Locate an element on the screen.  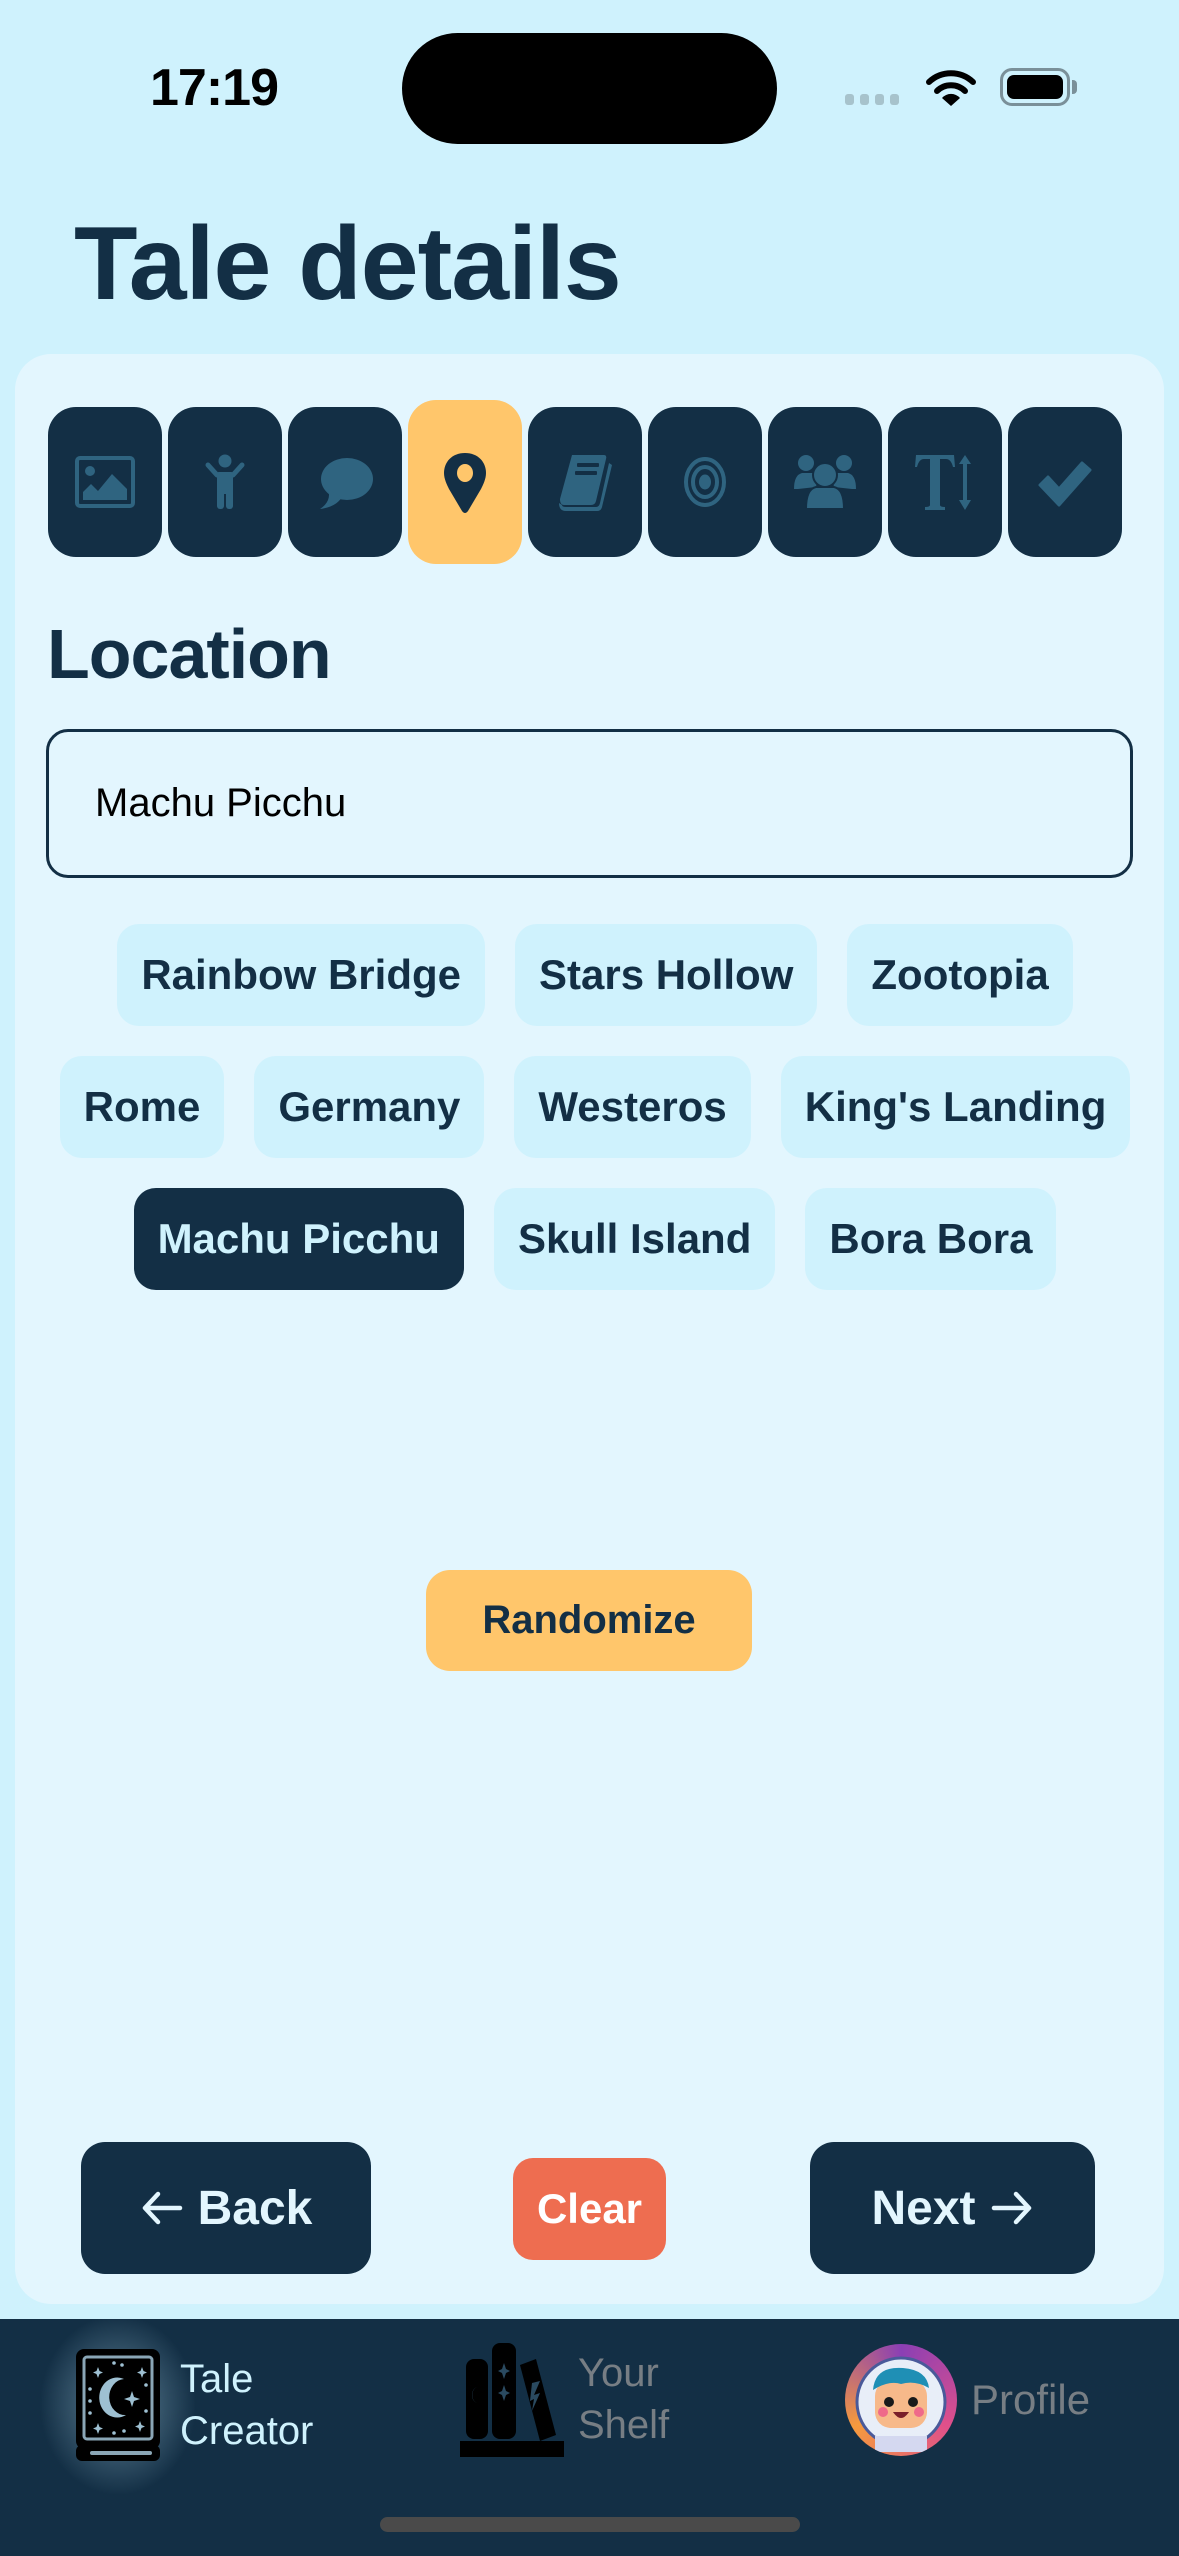
next-label: Next is located at coordinates (923, 2208).